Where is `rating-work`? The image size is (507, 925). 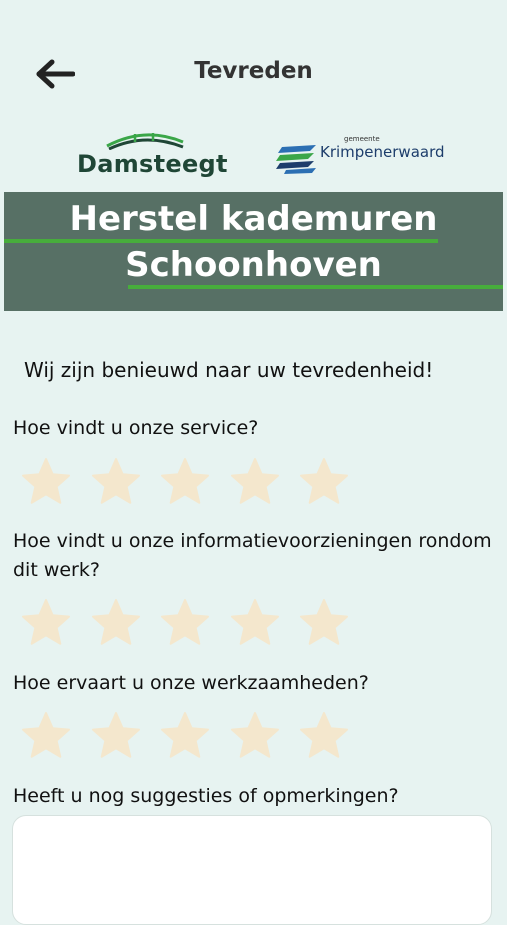
rating-work is located at coordinates (200, 736).